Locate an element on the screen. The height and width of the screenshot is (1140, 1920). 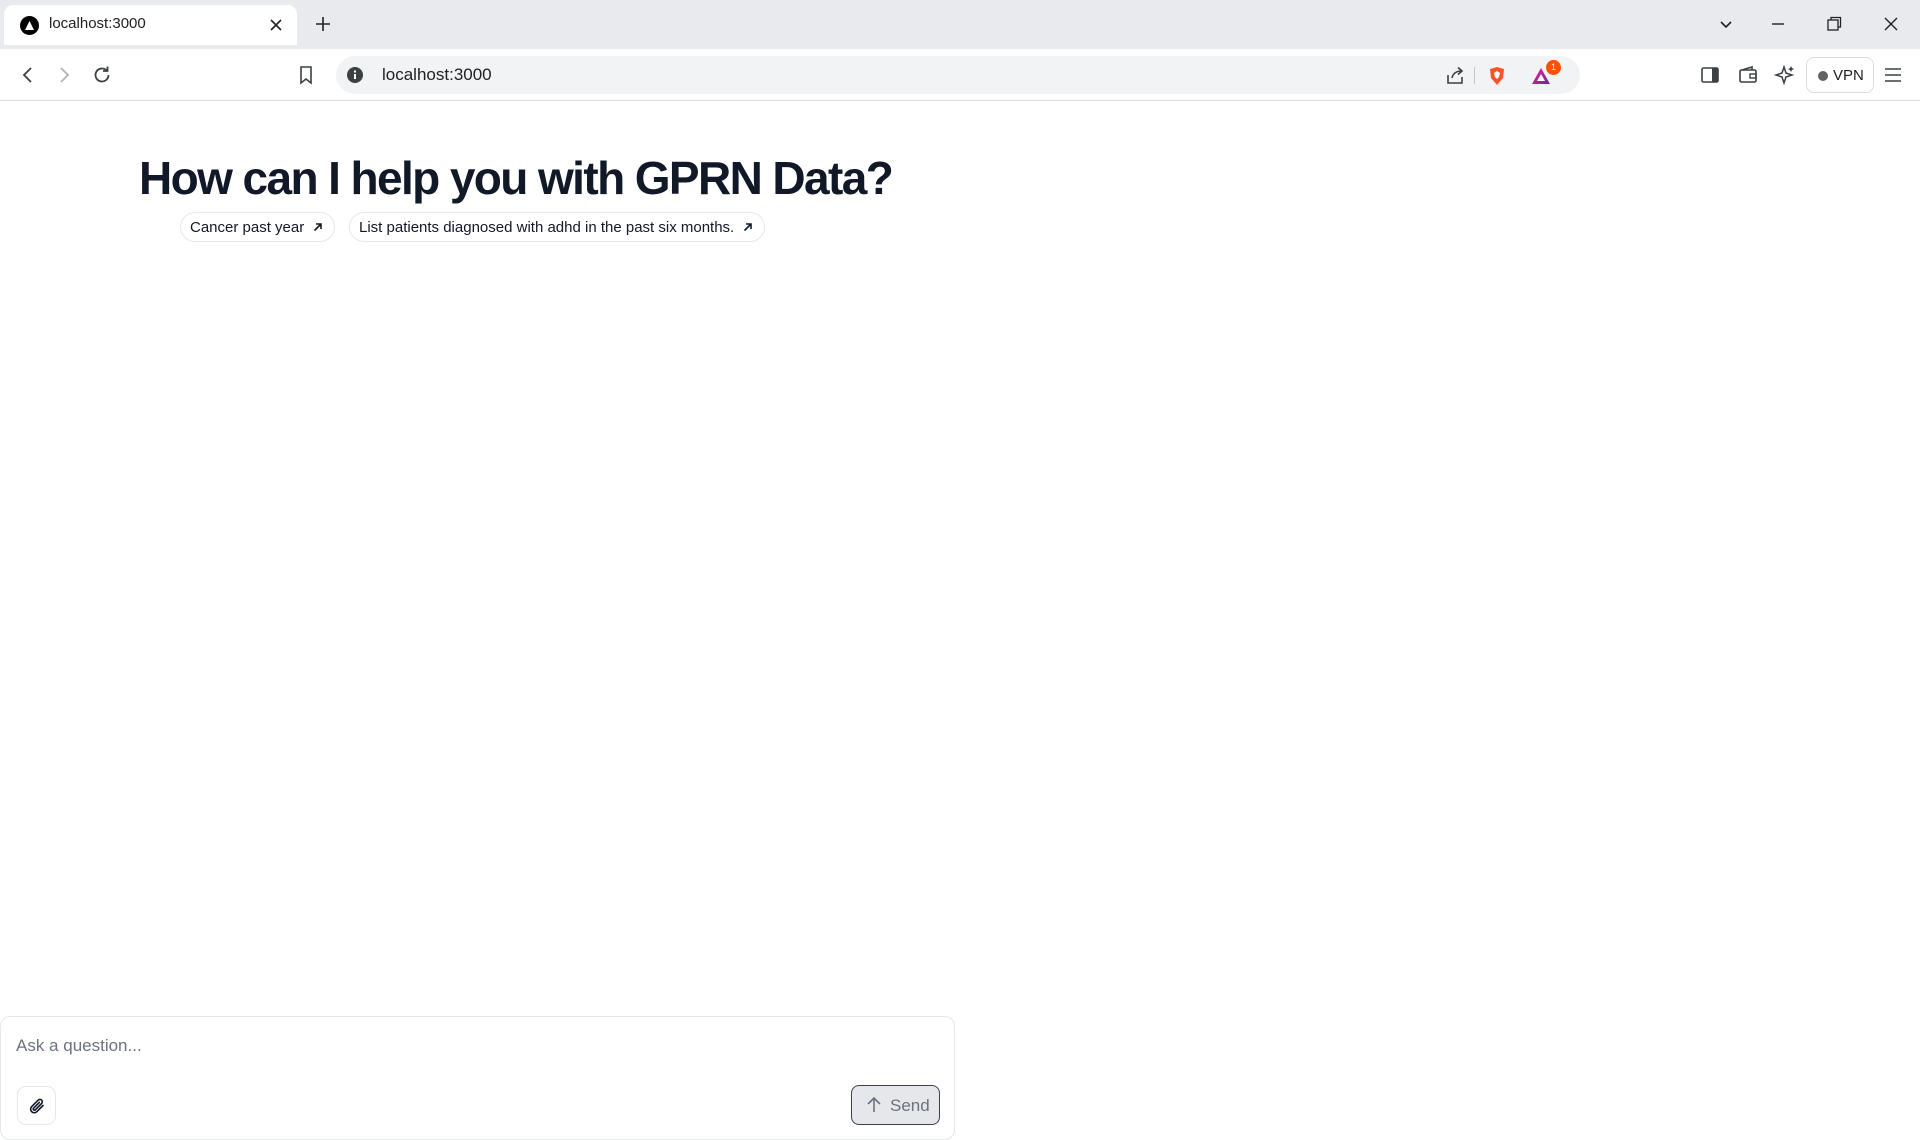
tab-search-chevron-icon is located at coordinates (1726, 24).